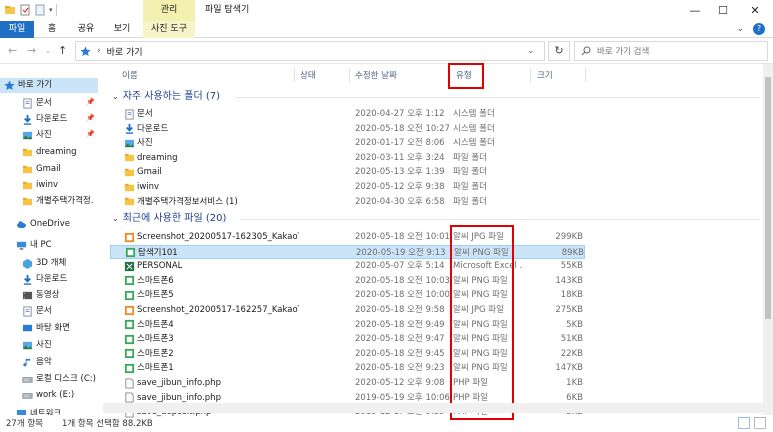  Describe the element at coordinates (433, 408) in the screenshot. I see `horizontal-scrollbar` at that location.